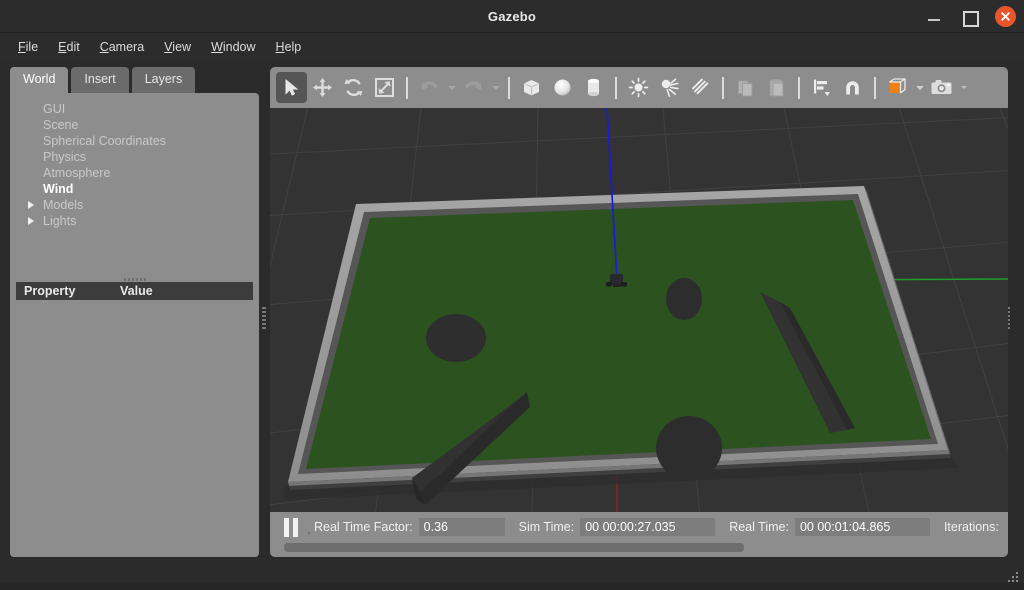 Image resolution: width=1024 pixels, height=590 pixels. I want to click on tree-item-label: Spherical Coordinates, so click(104, 141).